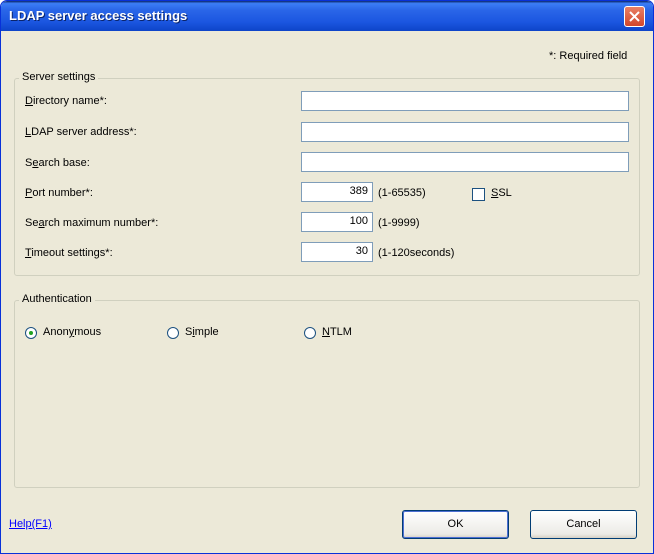 The image size is (654, 554). Describe the element at coordinates (310, 333) in the screenshot. I see `ntlm-radio` at that location.